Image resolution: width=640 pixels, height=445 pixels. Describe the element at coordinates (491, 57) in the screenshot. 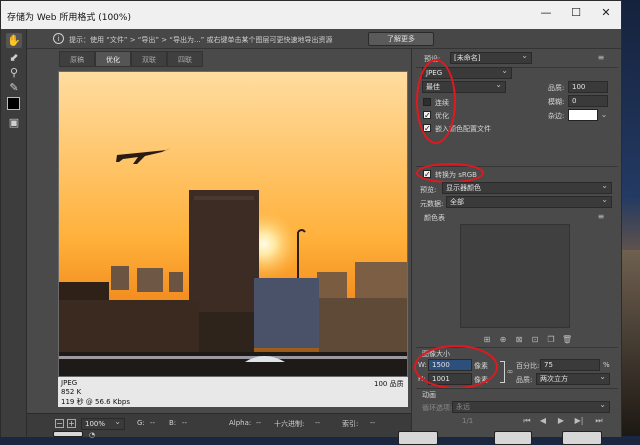

I see `preset-select: [未命名]` at that location.